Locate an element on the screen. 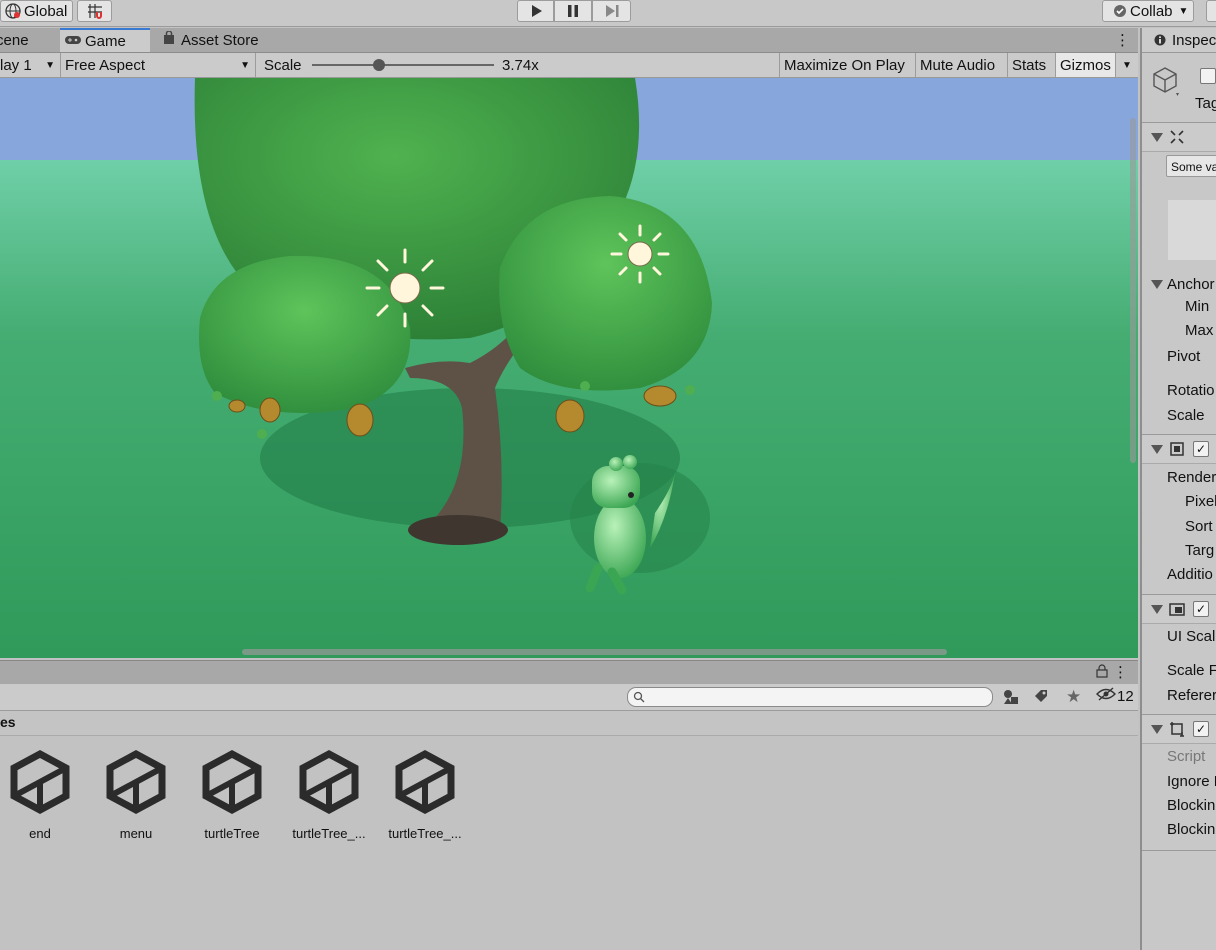 The width and height of the screenshot is (1216, 950). canvas-icon is located at coordinates (1177, 451).